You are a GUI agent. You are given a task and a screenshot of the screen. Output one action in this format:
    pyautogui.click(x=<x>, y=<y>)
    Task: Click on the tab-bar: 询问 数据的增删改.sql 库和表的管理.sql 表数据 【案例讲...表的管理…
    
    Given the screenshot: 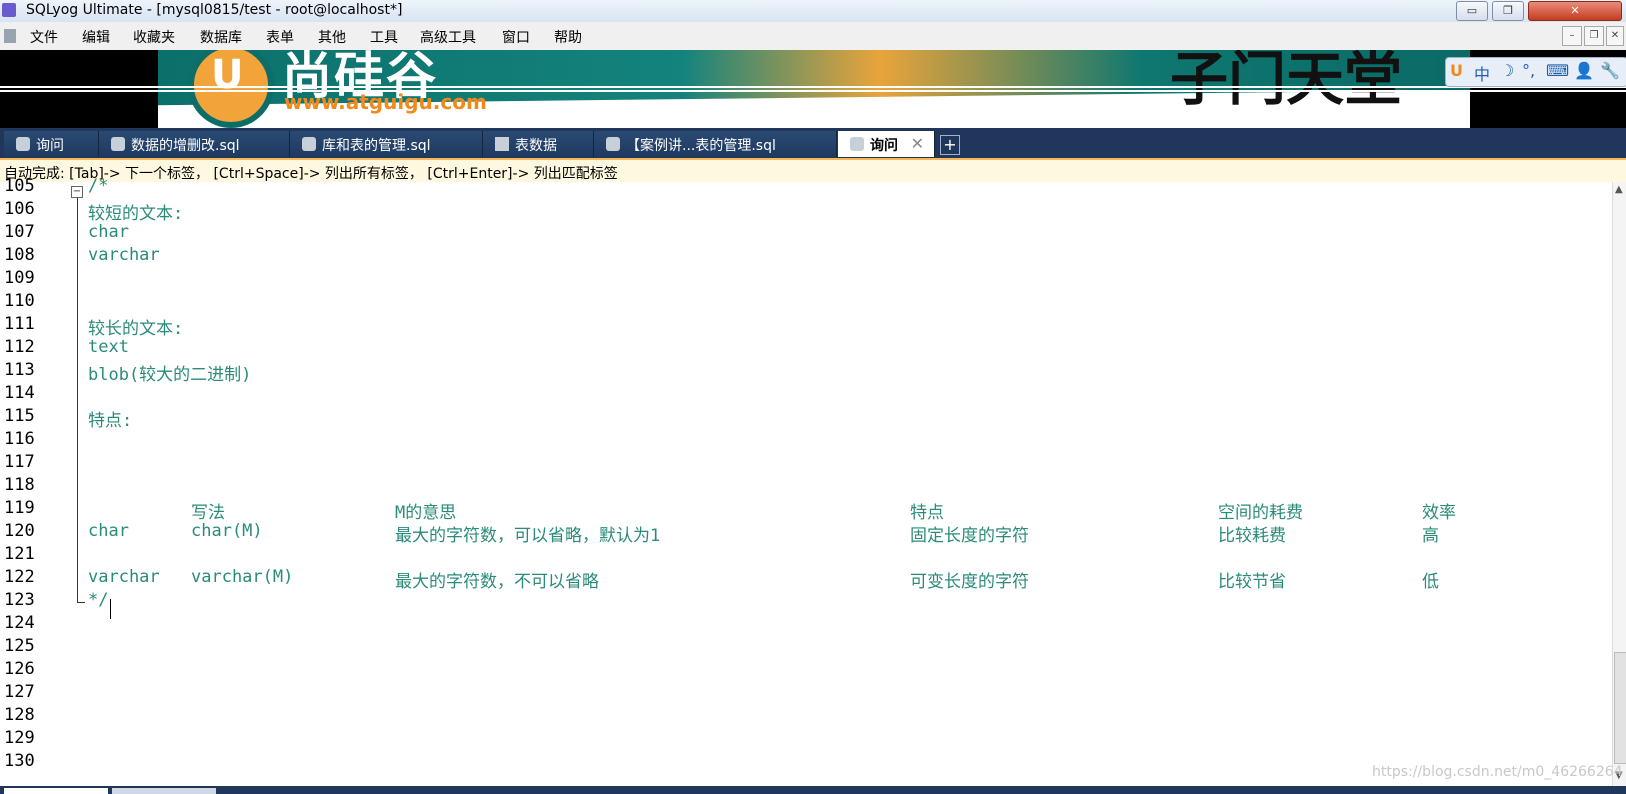 What is the action you would take?
    pyautogui.click(x=813, y=143)
    